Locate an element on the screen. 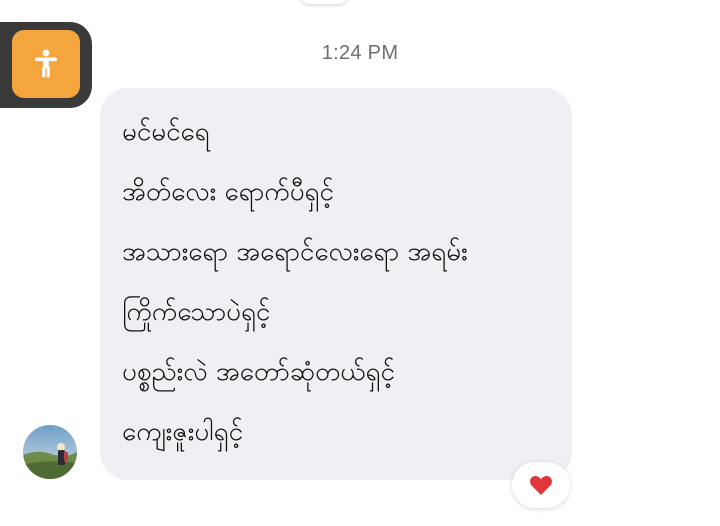 This screenshot has width=720, height=526. previous-message-reaction-edge is located at coordinates (324, 2).